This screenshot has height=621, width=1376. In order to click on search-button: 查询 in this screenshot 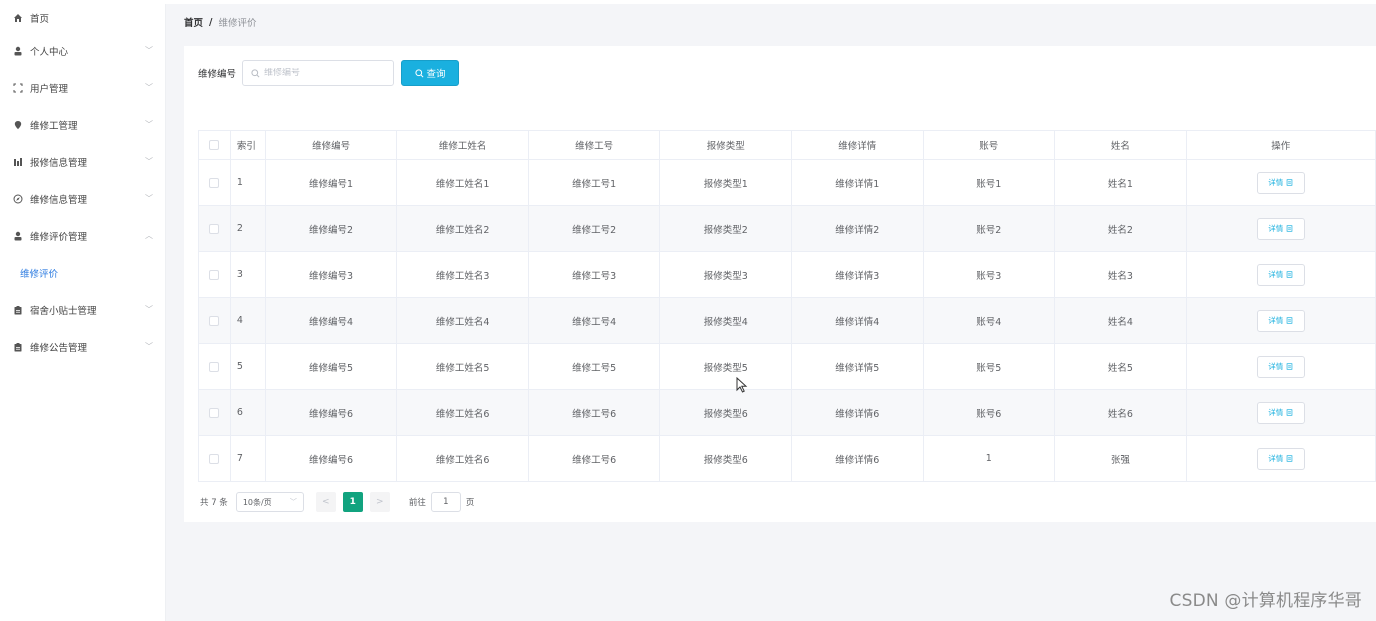, I will do `click(430, 73)`.